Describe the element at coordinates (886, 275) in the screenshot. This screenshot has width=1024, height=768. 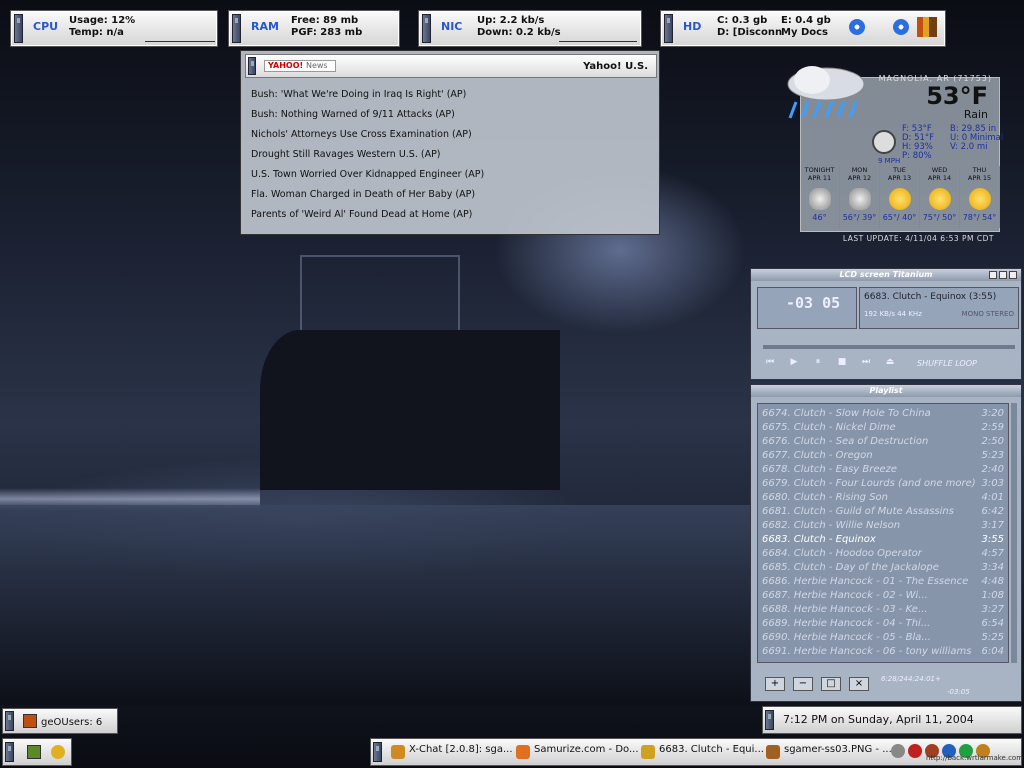
I see `winamp-titlebar: LCD screen Titanium` at that location.